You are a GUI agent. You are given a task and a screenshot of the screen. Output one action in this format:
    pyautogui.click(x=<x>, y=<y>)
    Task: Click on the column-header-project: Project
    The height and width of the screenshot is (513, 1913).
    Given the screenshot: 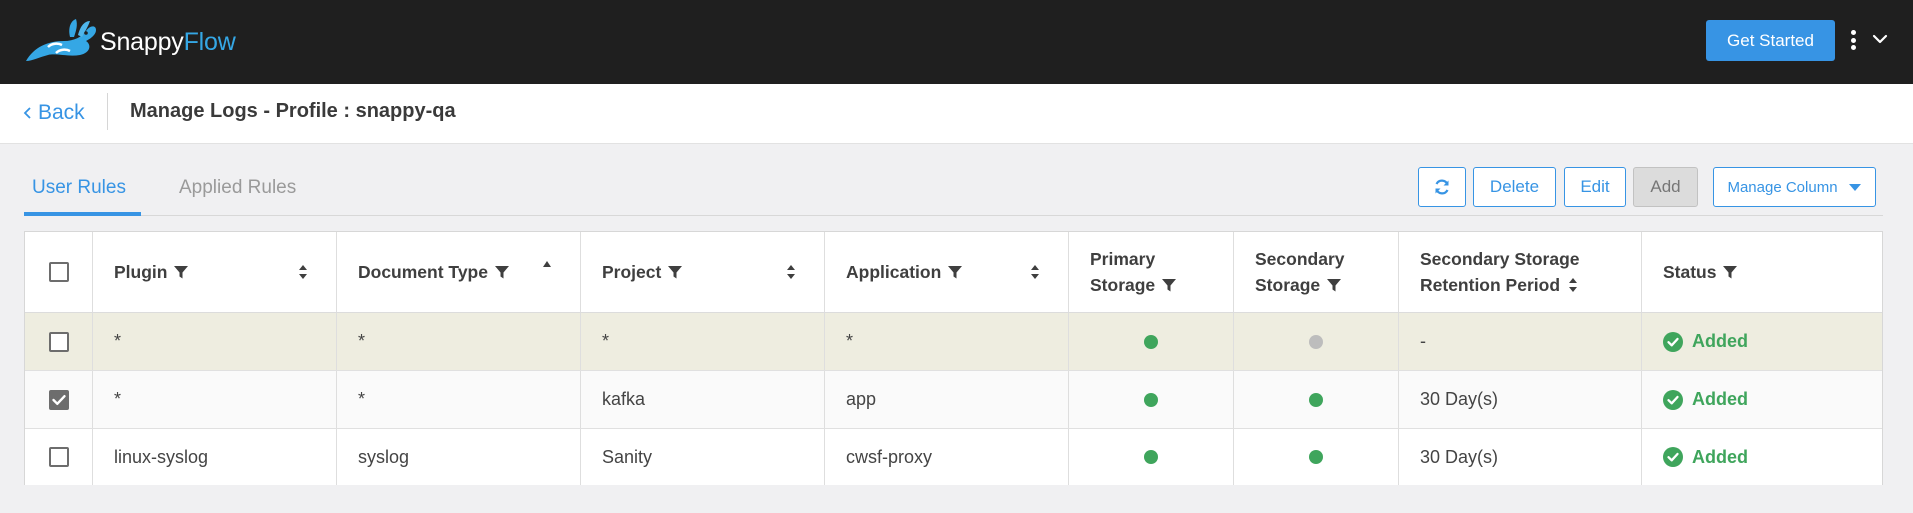 What is the action you would take?
    pyautogui.click(x=703, y=272)
    